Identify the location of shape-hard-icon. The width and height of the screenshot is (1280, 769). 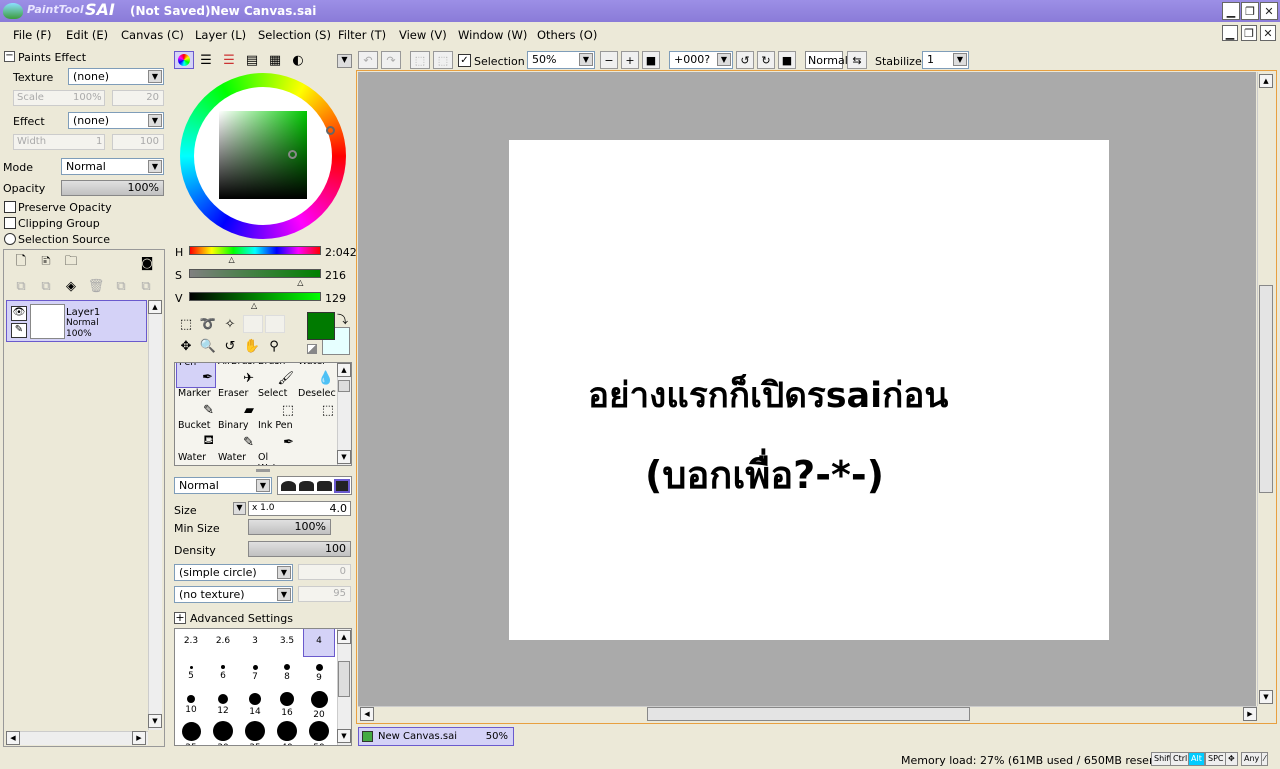
(324, 486).